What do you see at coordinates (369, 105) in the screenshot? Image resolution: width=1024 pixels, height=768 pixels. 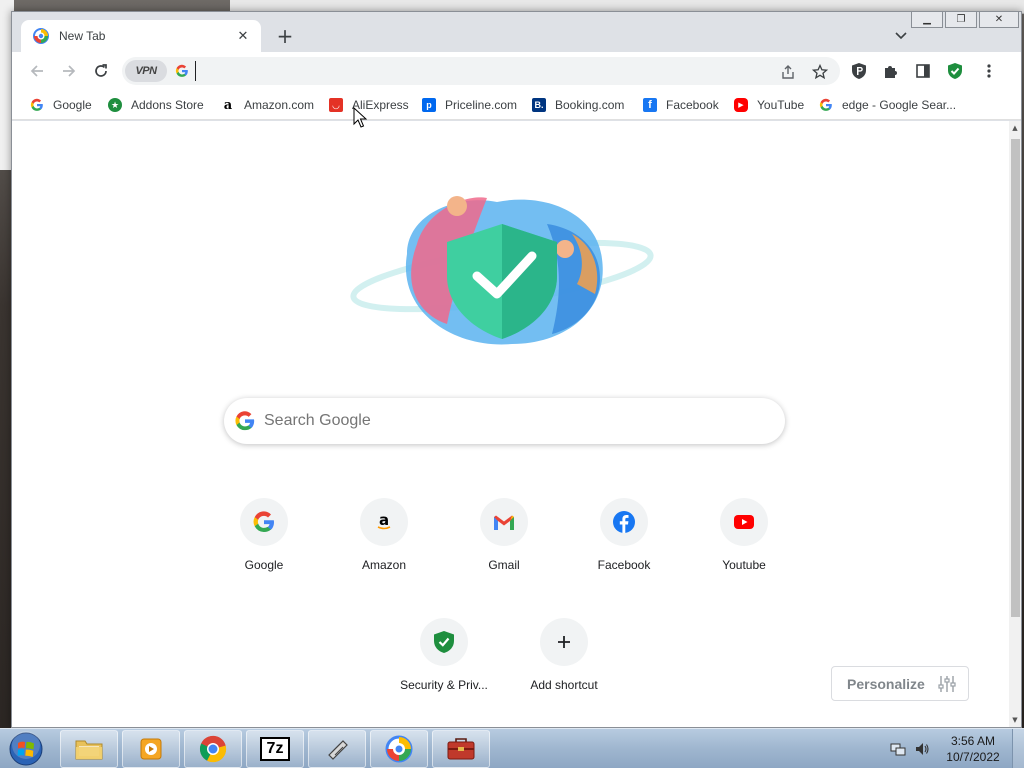 I see `bookmark-aliexpress: ◡ AliExpress` at bounding box center [369, 105].